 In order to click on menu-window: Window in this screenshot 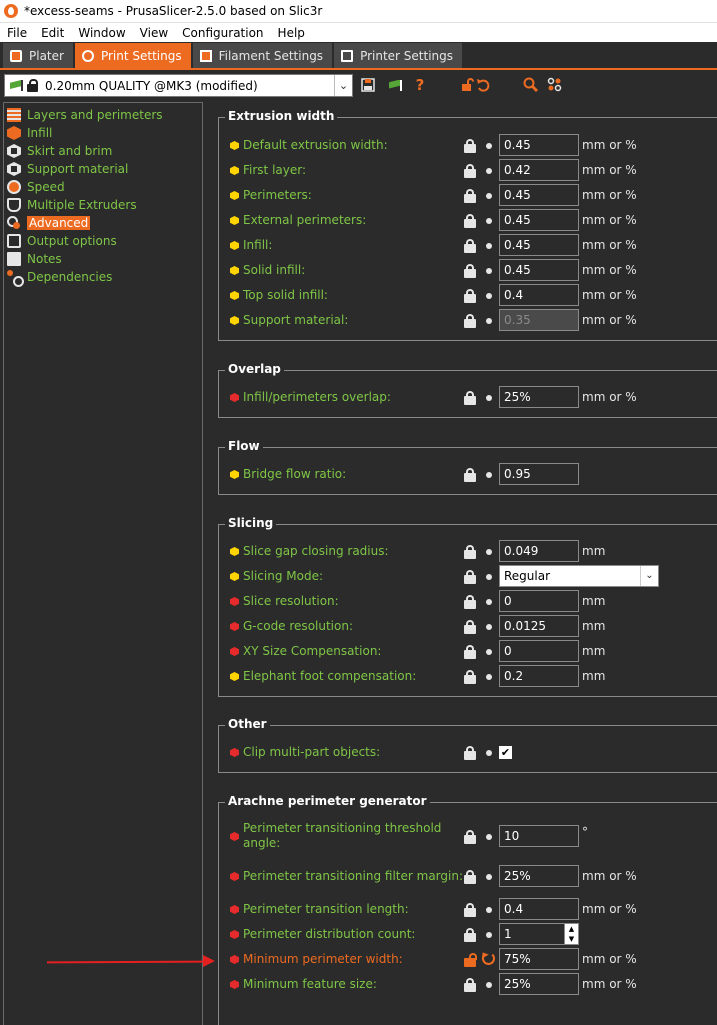, I will do `click(101, 33)`.